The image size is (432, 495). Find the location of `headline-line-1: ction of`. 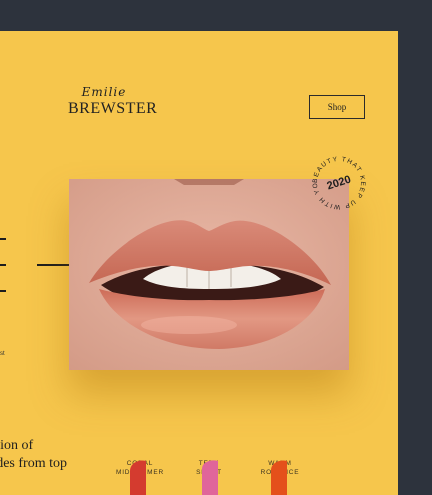

headline-line-1: ction of is located at coordinates (17, 445).